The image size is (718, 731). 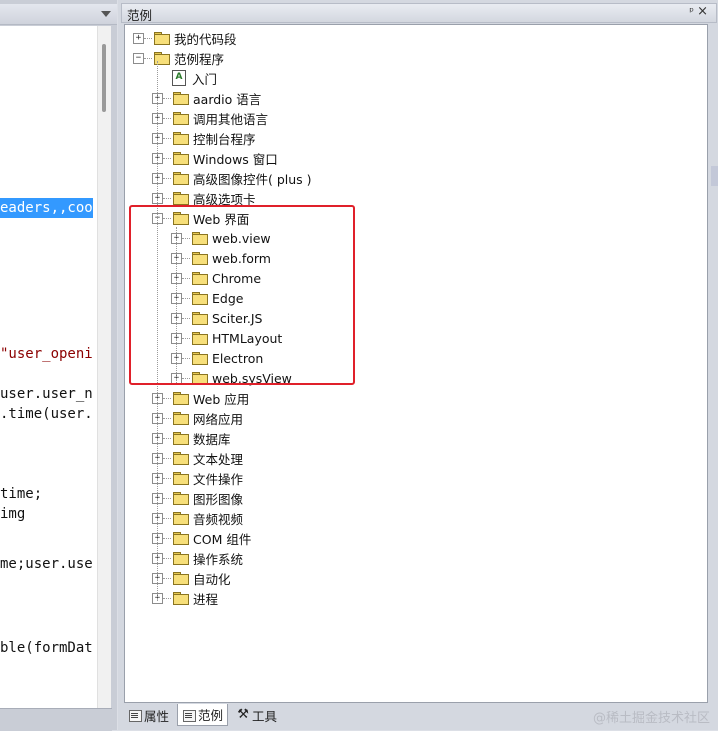 I want to click on tree-node: + 调用其他语言, so click(x=210, y=118).